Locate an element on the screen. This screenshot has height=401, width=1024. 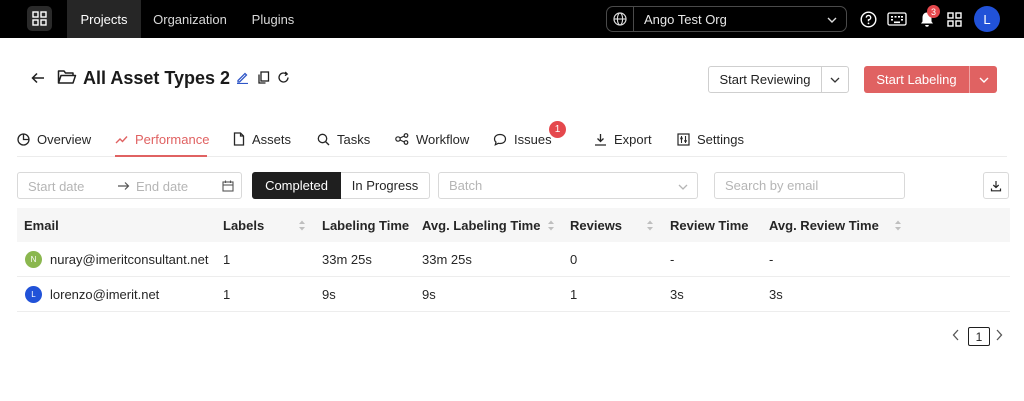
folder-open-icon is located at coordinates (67, 77).